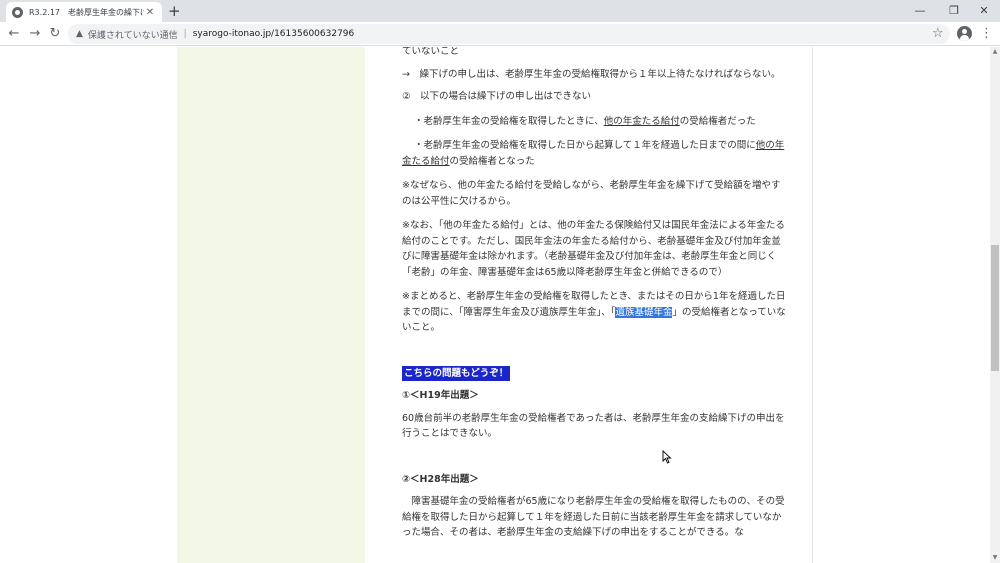 Image resolution: width=1000 pixels, height=563 pixels. I want to click on question-label: ①＜H19年出題＞, so click(440, 395).